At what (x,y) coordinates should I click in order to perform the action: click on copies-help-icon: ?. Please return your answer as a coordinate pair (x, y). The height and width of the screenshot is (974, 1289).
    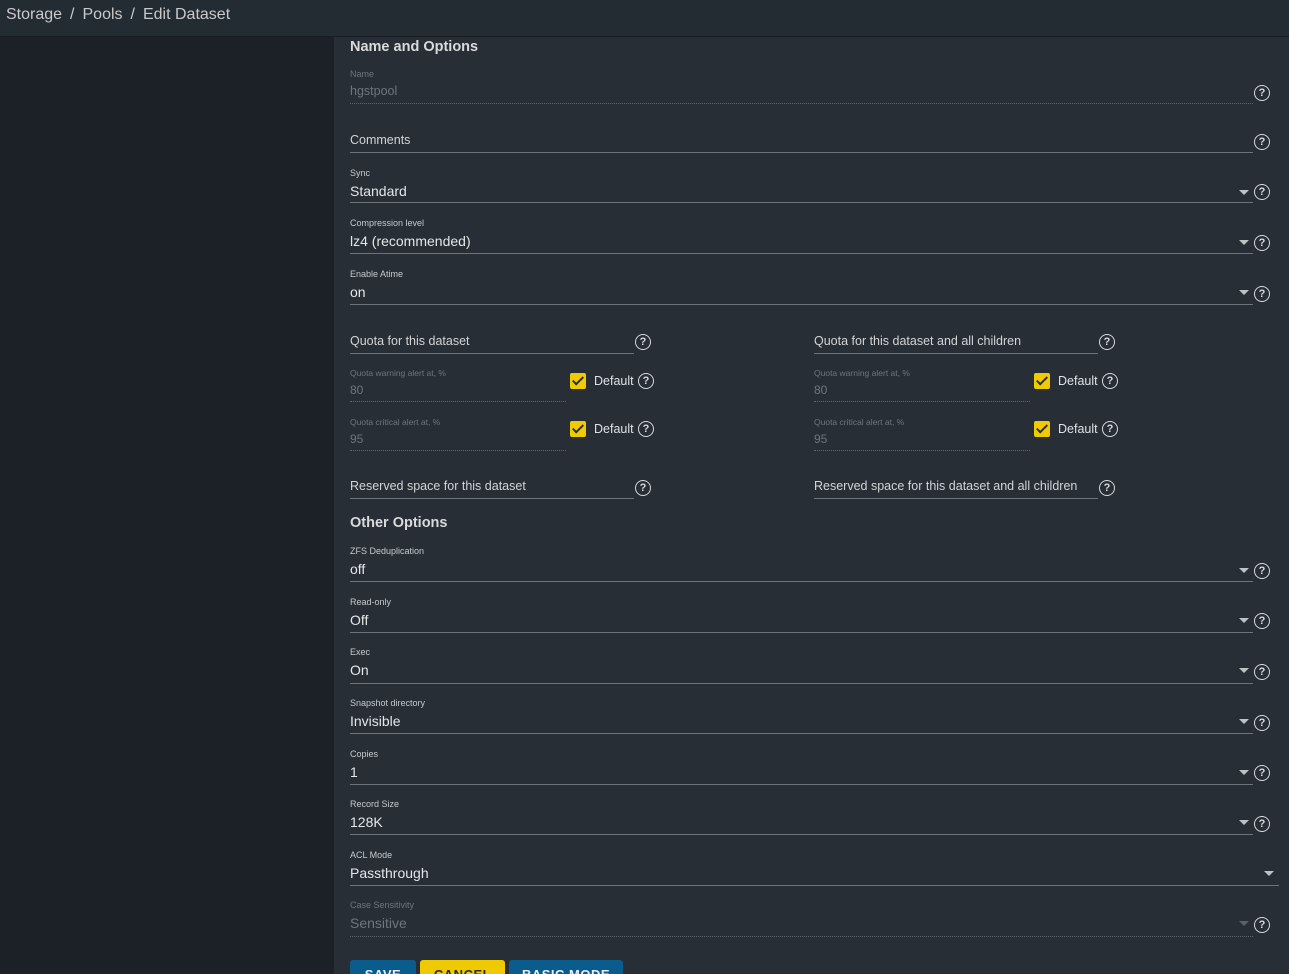
    Looking at the image, I should click on (1262, 773).